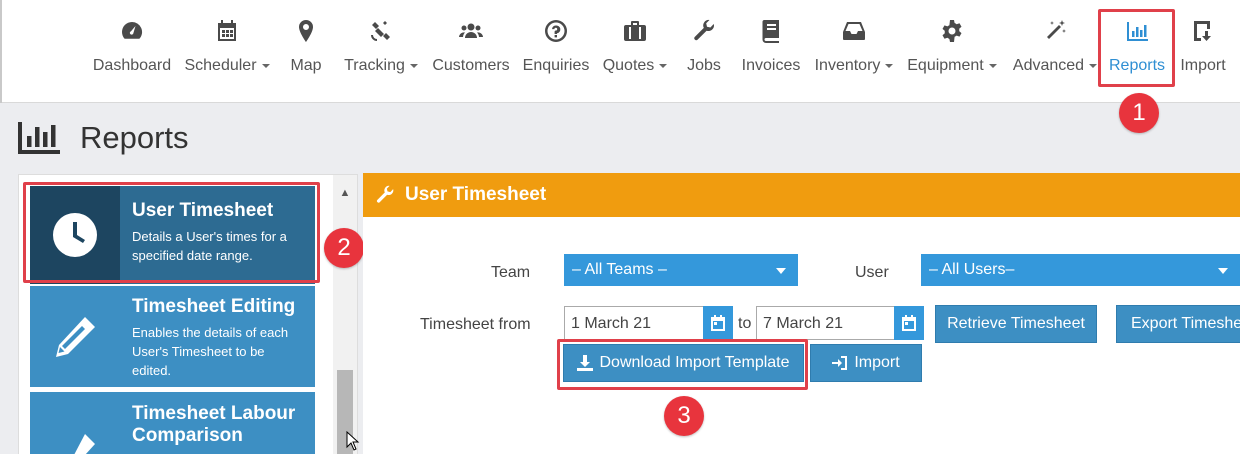 The image size is (1240, 454). I want to click on magic-wand-icon, so click(1055, 31).